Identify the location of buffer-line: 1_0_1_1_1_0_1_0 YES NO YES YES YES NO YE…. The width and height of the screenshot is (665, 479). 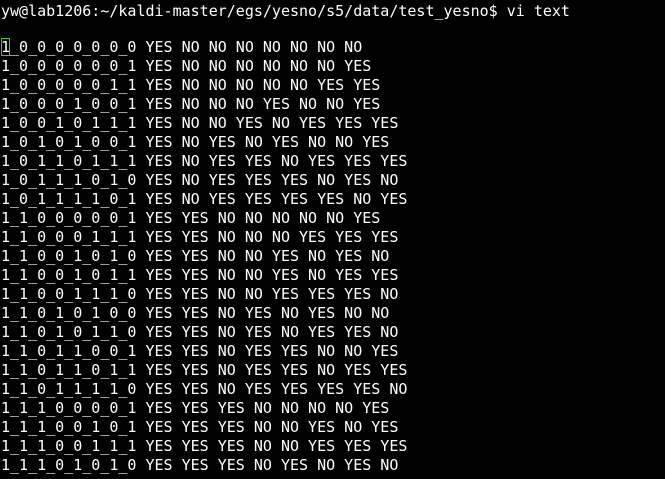
(200, 180).